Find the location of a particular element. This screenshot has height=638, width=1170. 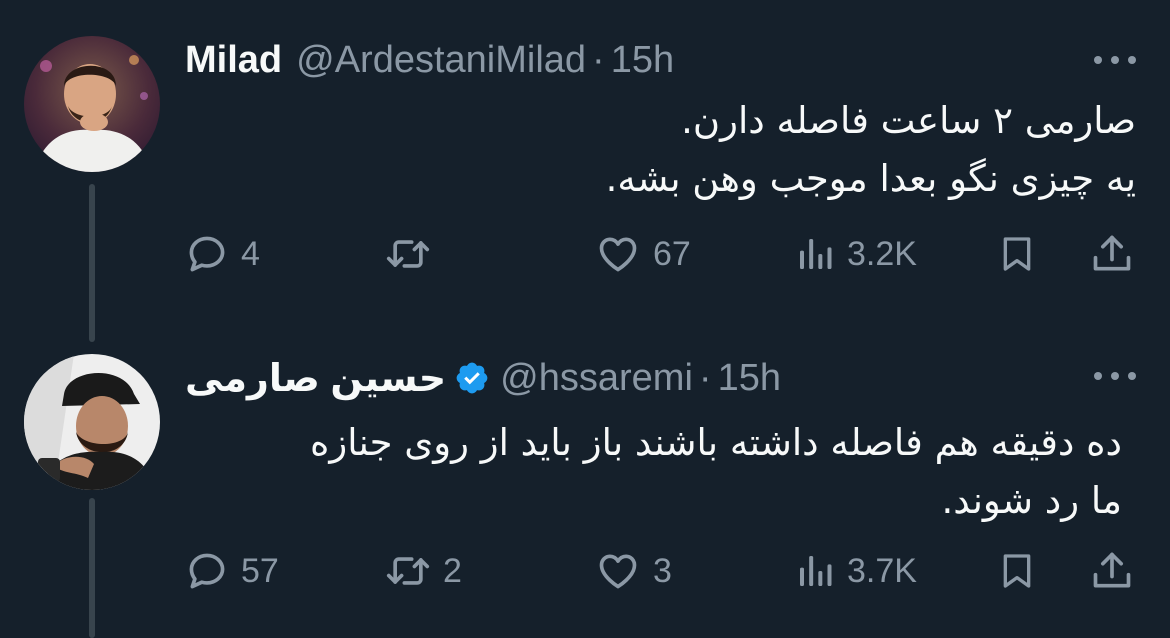

tweet-text-line: صارمی ۲ ساعت فاصله دارن. is located at coordinates (908, 120).